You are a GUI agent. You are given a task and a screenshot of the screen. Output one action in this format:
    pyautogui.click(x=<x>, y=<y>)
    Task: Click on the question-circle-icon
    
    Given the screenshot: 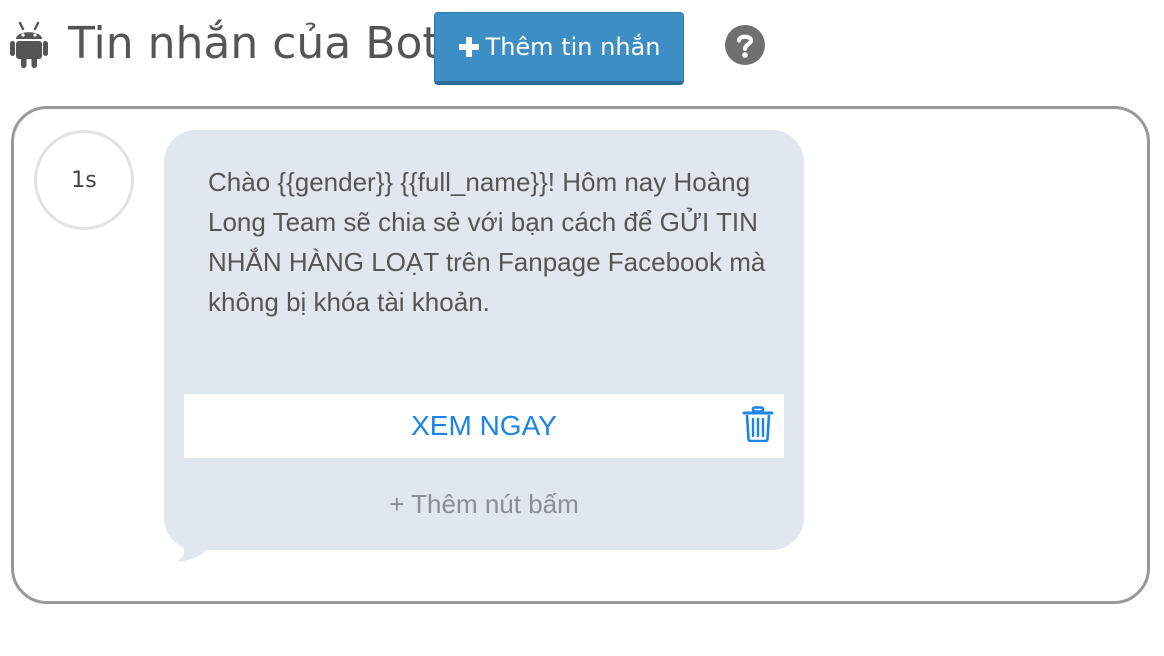 What is the action you would take?
    pyautogui.click(x=745, y=45)
    